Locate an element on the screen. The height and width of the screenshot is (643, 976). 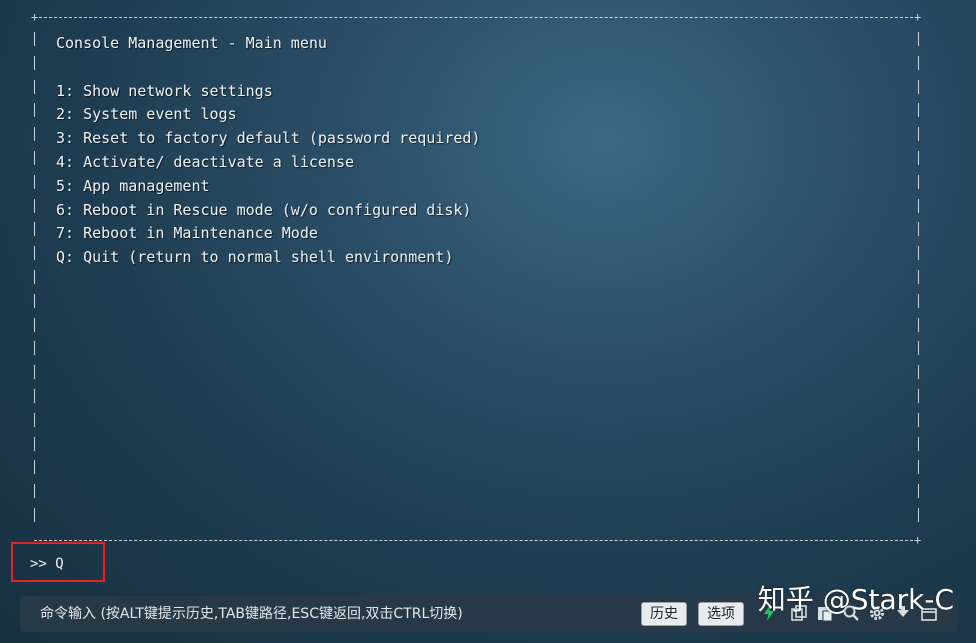
menu-item-app-management: 5: App management is located at coordinates (268, 187).